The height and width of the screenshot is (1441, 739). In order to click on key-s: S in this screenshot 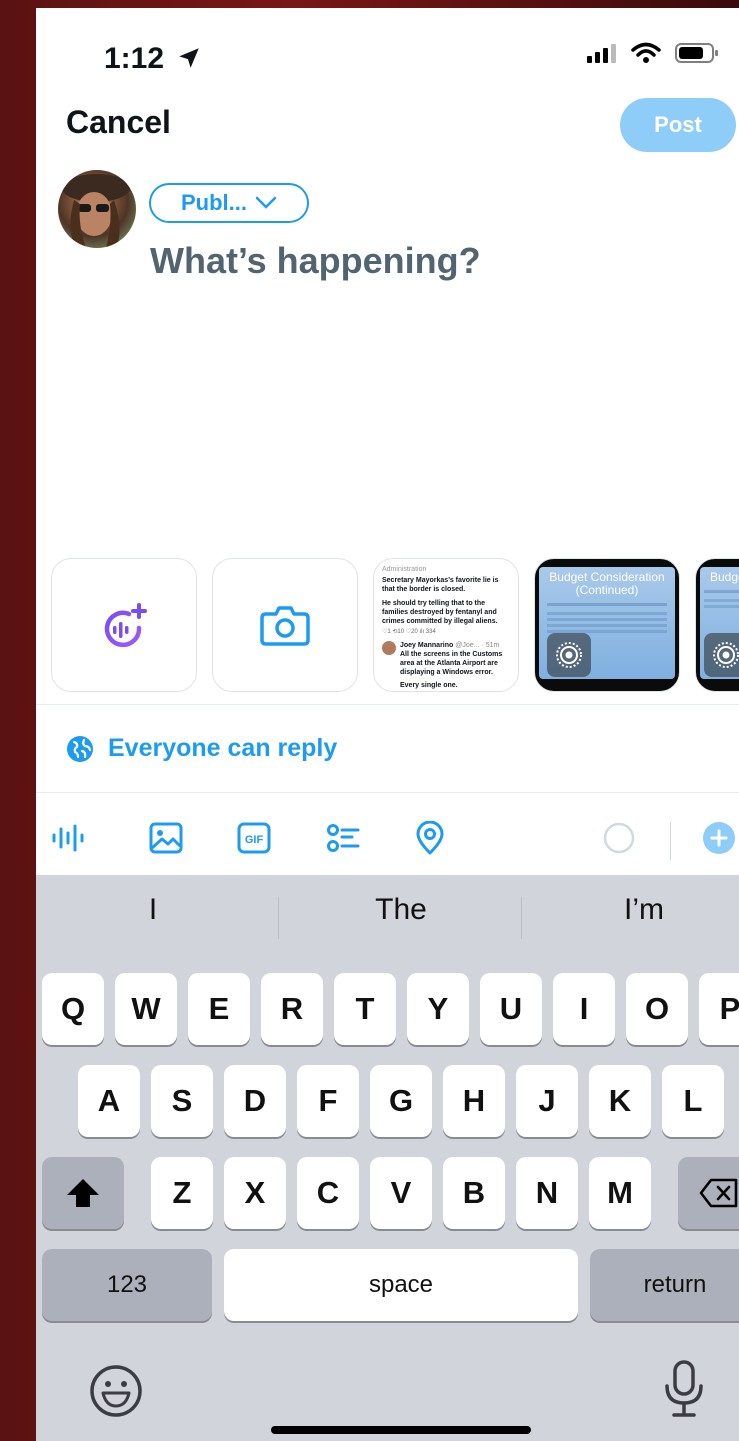, I will do `click(182, 1101)`.